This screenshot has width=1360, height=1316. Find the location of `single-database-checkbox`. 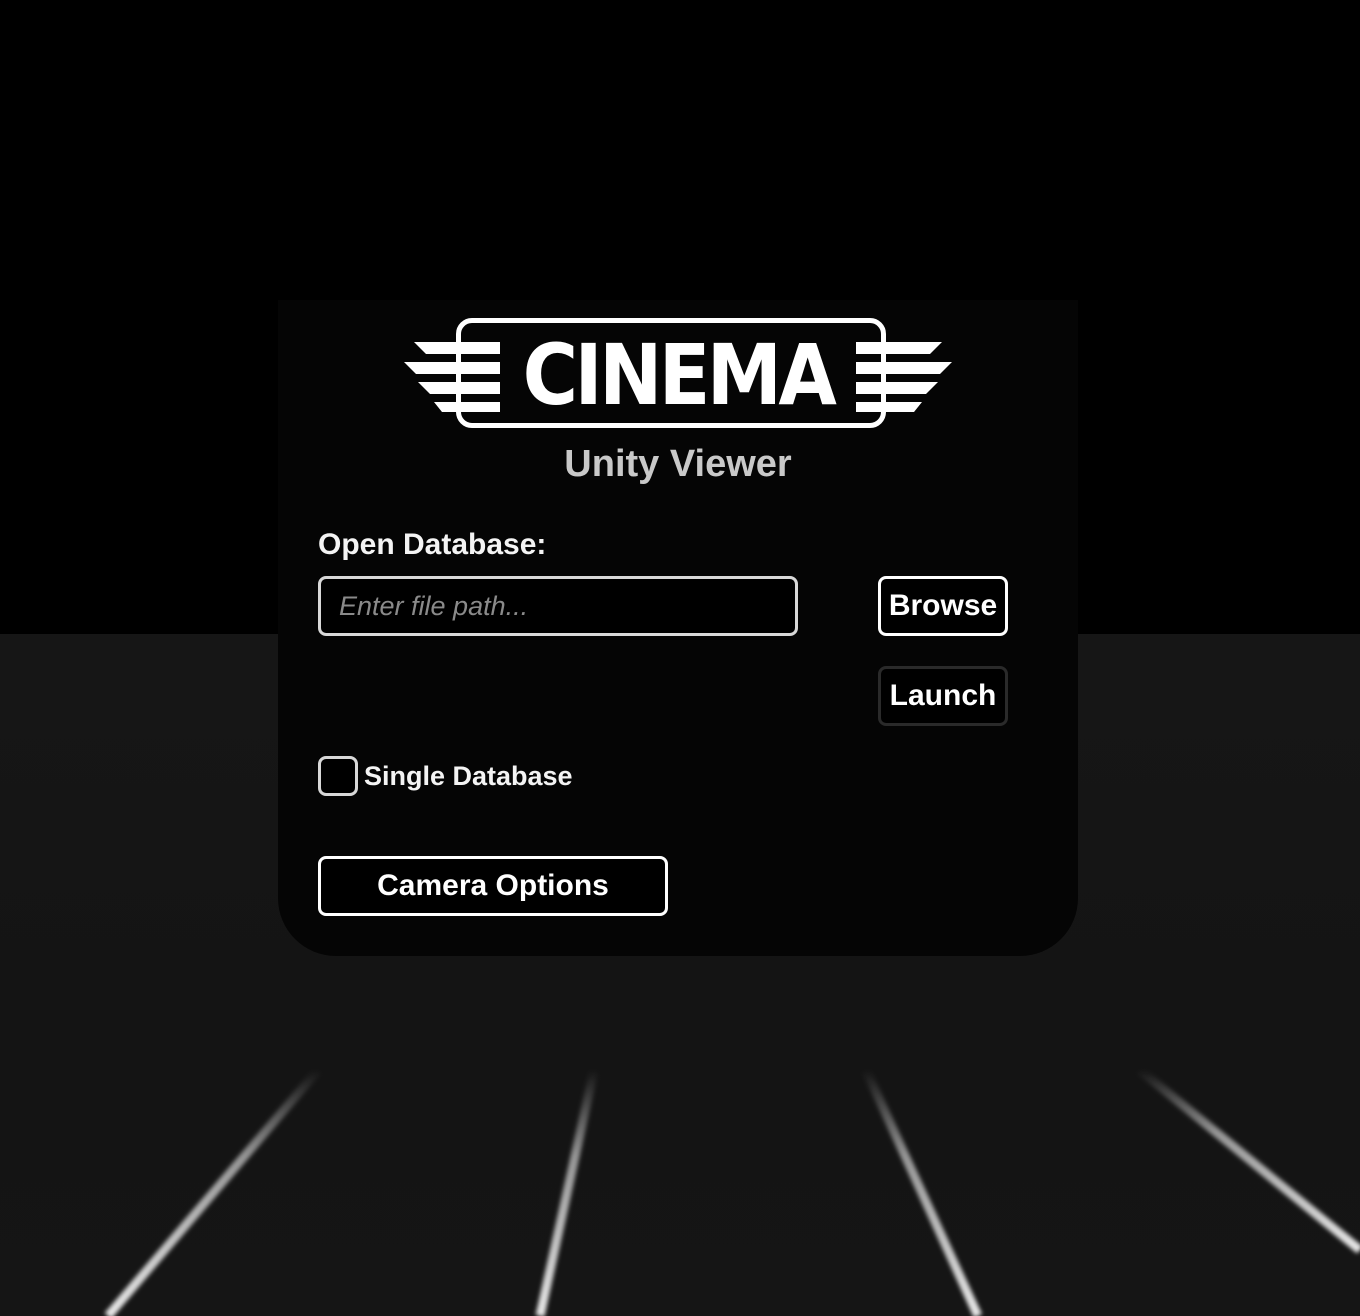

single-database-checkbox is located at coordinates (338, 776).